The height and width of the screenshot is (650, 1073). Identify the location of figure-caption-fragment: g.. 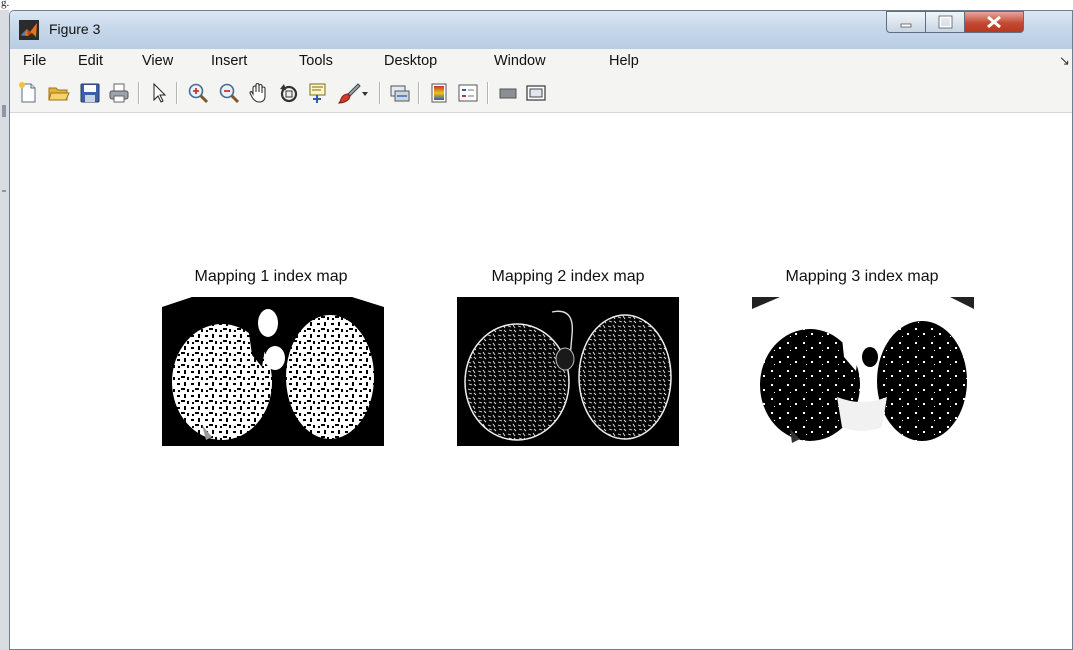
(5, 4).